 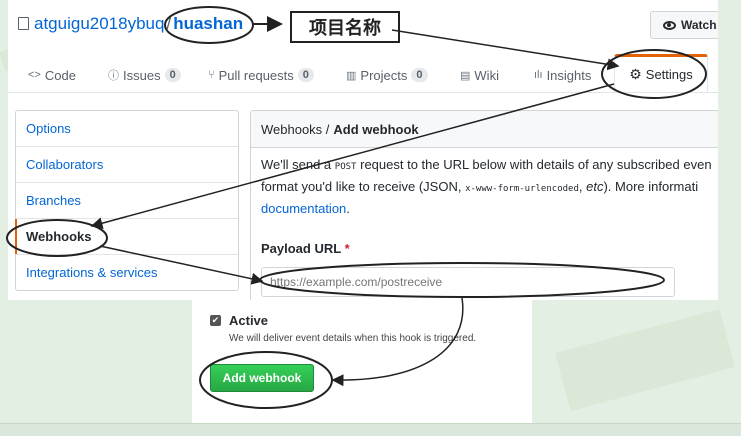 I want to click on required-mark: *, so click(x=347, y=248).